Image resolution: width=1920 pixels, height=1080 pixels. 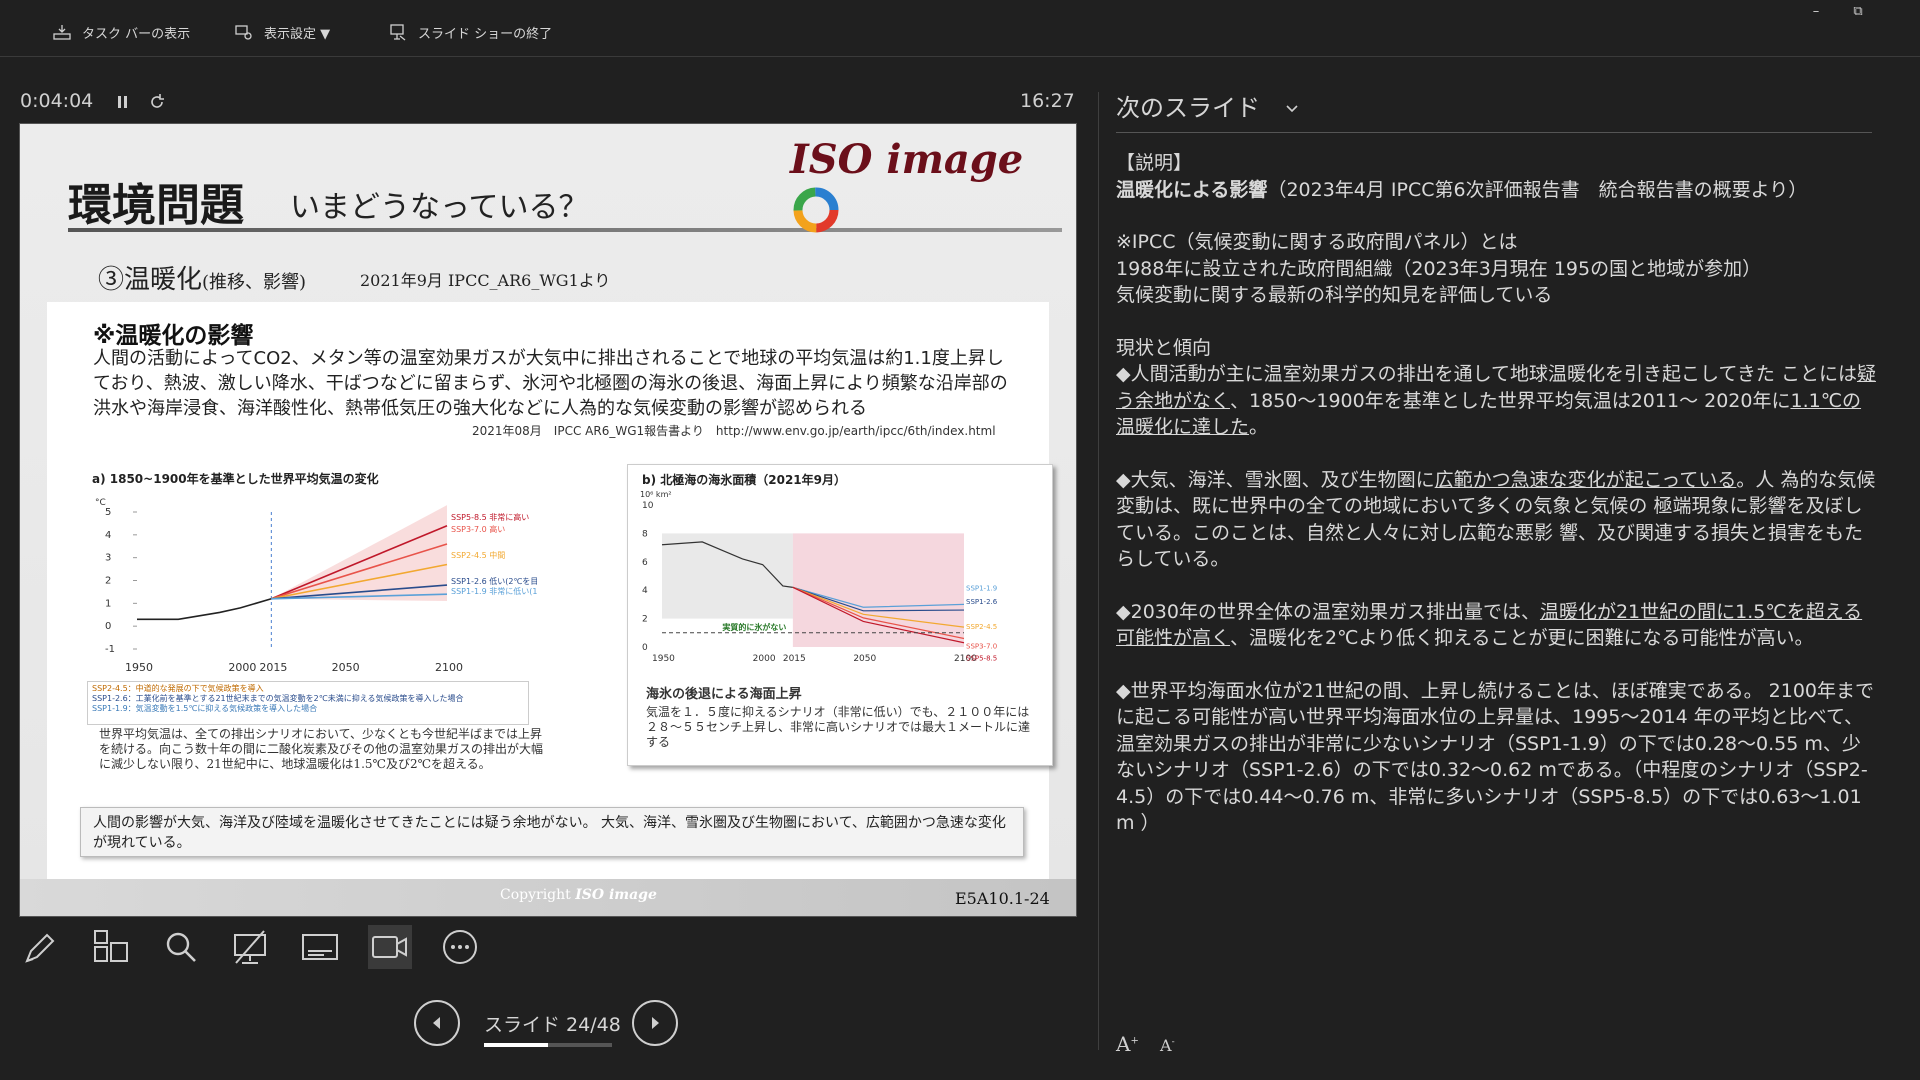 I want to click on see-all-slides-button, so click(x=111, y=947).